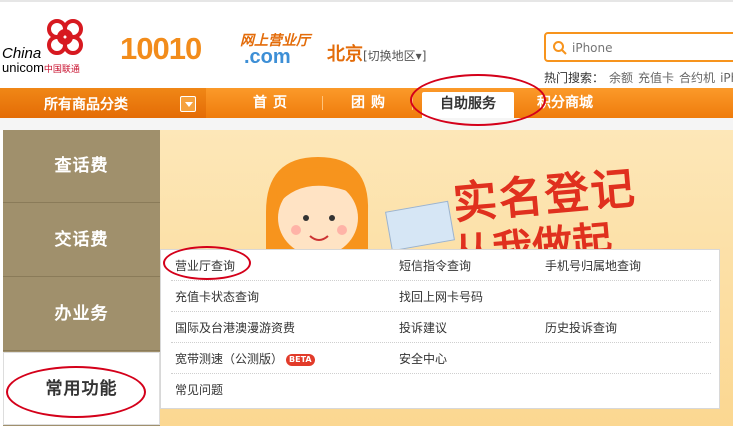  Describe the element at coordinates (656, 78) in the screenshot. I see `hot-keyword: 充值卡` at that location.